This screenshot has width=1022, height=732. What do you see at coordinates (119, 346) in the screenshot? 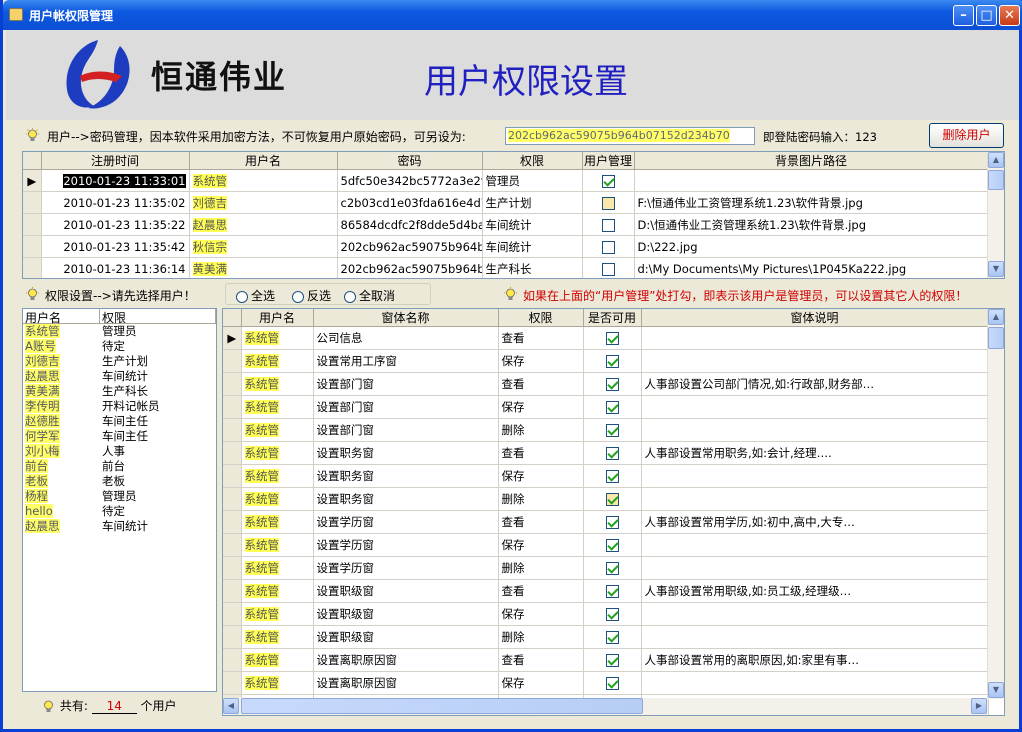
I see `list-item: A账号 待定` at bounding box center [119, 346].